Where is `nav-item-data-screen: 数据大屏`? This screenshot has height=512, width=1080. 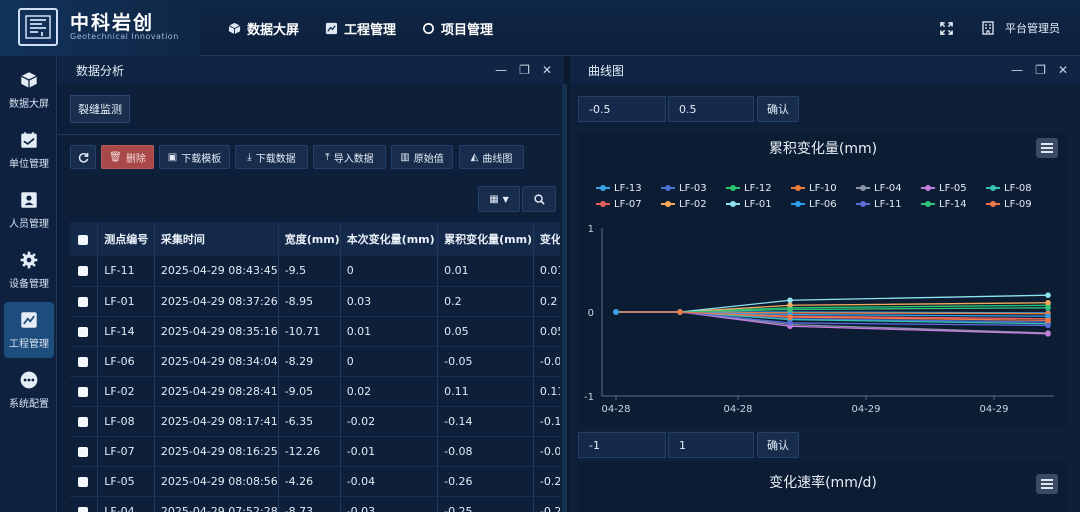
nav-item-data-screen: 数据大屏 is located at coordinates (263, 28).